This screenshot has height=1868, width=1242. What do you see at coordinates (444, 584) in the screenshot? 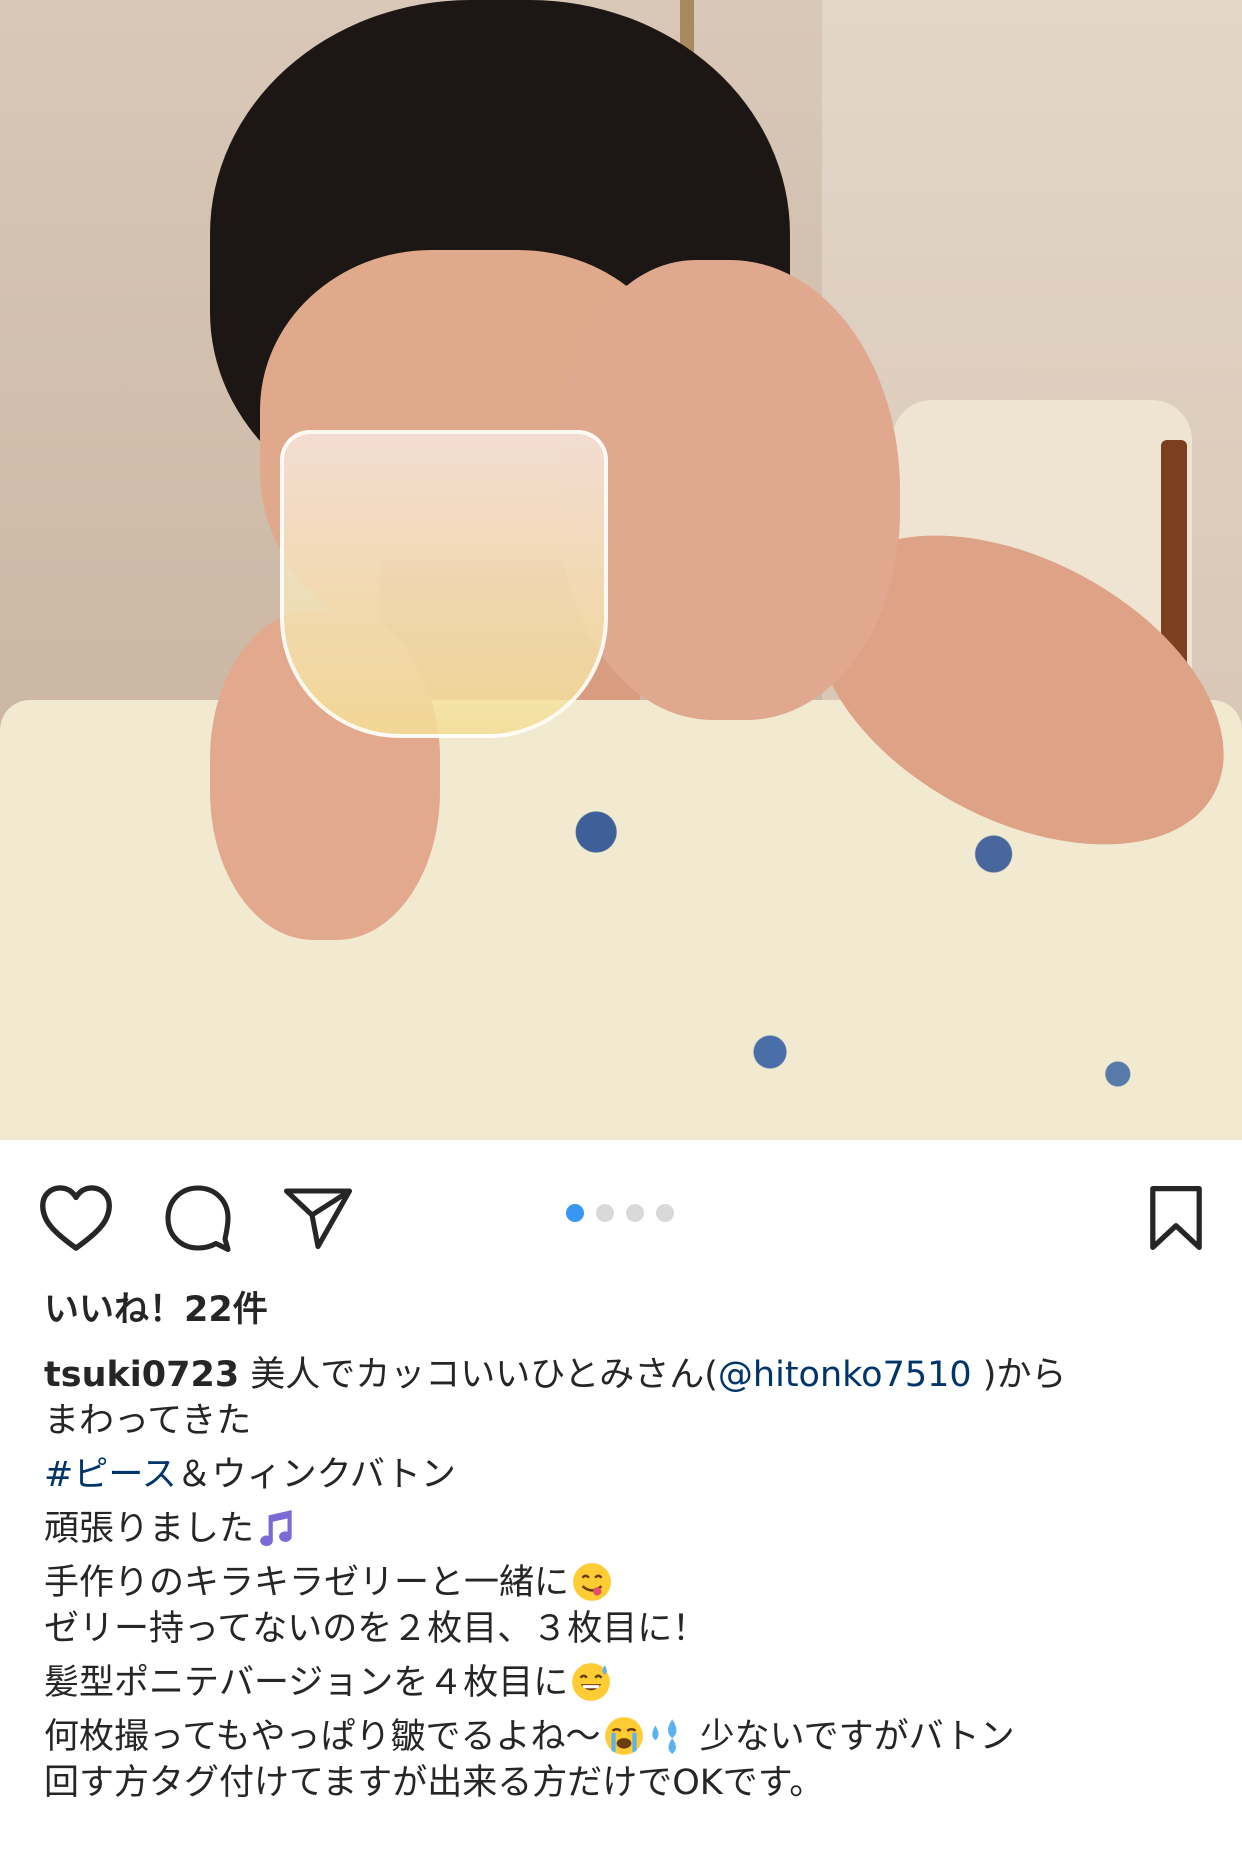
I see `photo-jelly-glass` at bounding box center [444, 584].